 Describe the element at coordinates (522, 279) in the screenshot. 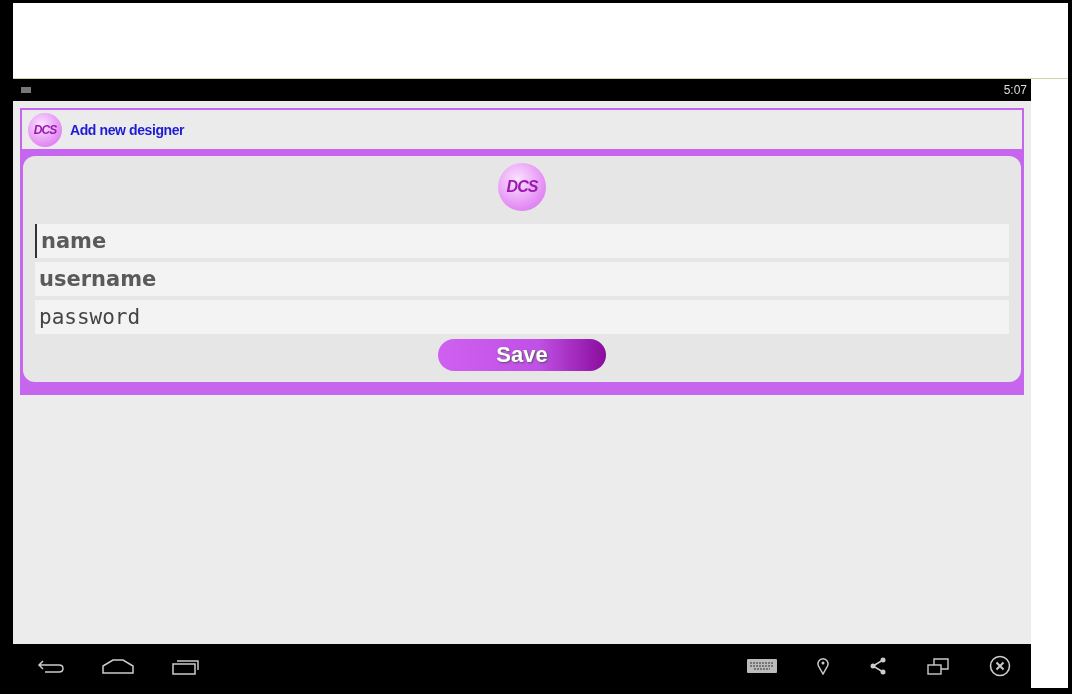

I see `input-field: username` at that location.